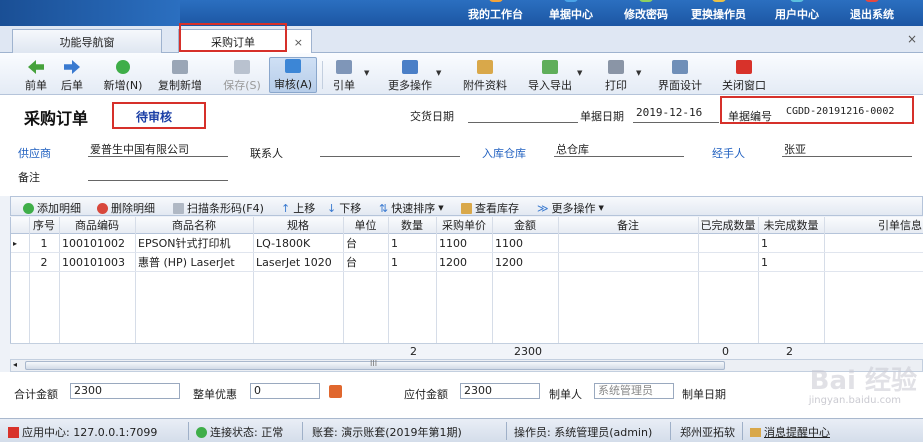 This screenshot has height=442, width=923. I want to click on next-doc-button: 后单, so click(72, 75).